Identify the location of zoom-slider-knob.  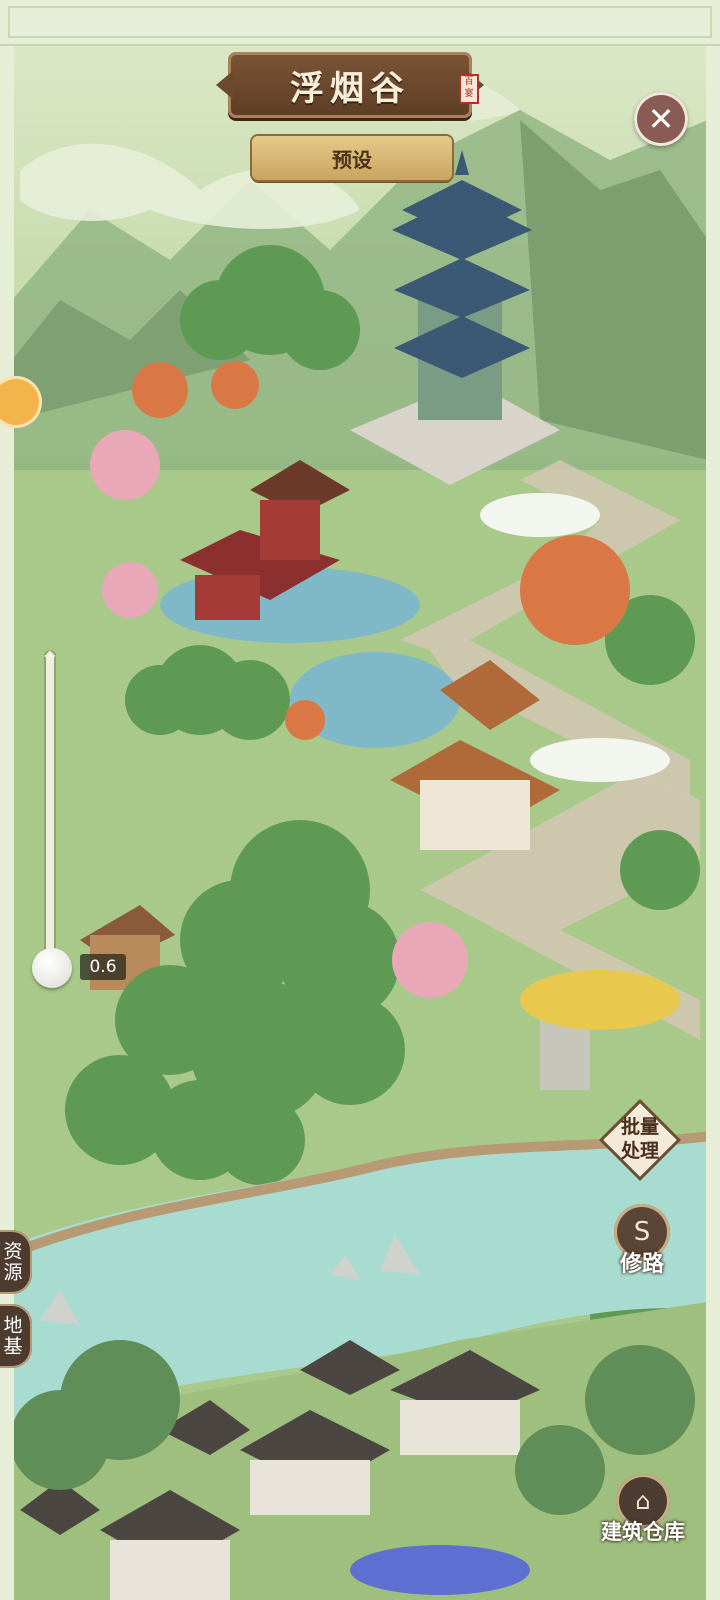
(52, 968).